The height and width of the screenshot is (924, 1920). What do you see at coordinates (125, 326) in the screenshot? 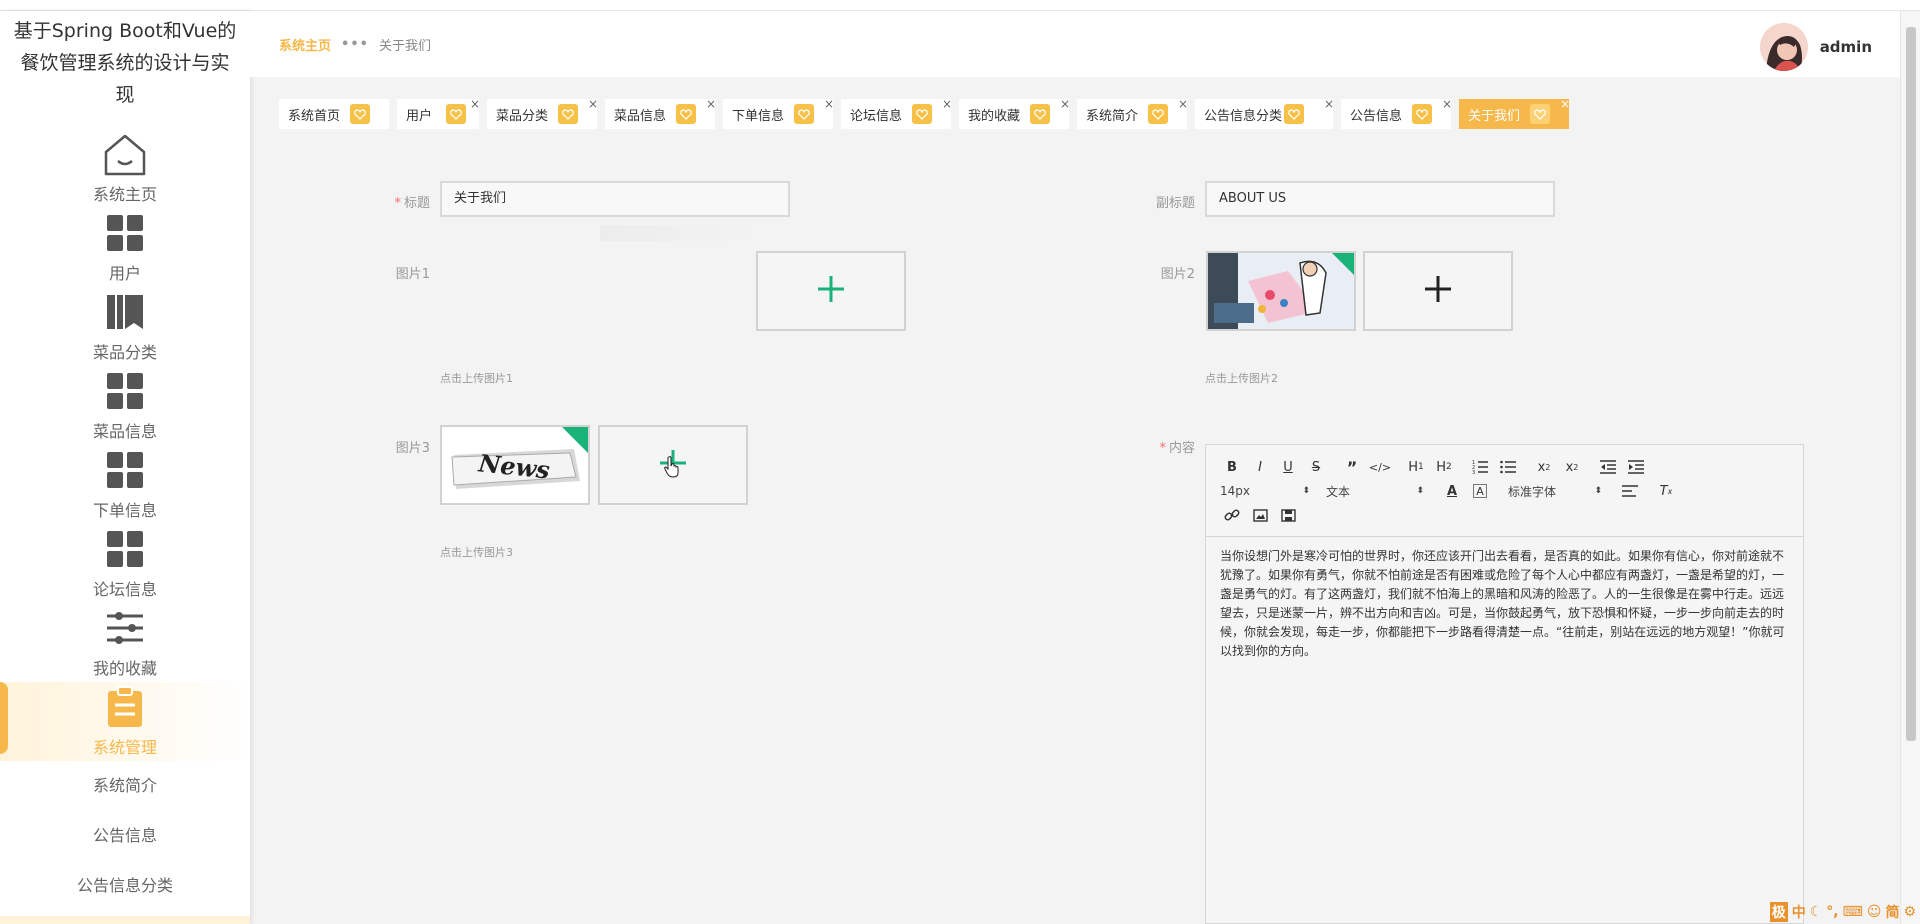
I see `sidebar-item-dish-category: 菜品分类` at bounding box center [125, 326].